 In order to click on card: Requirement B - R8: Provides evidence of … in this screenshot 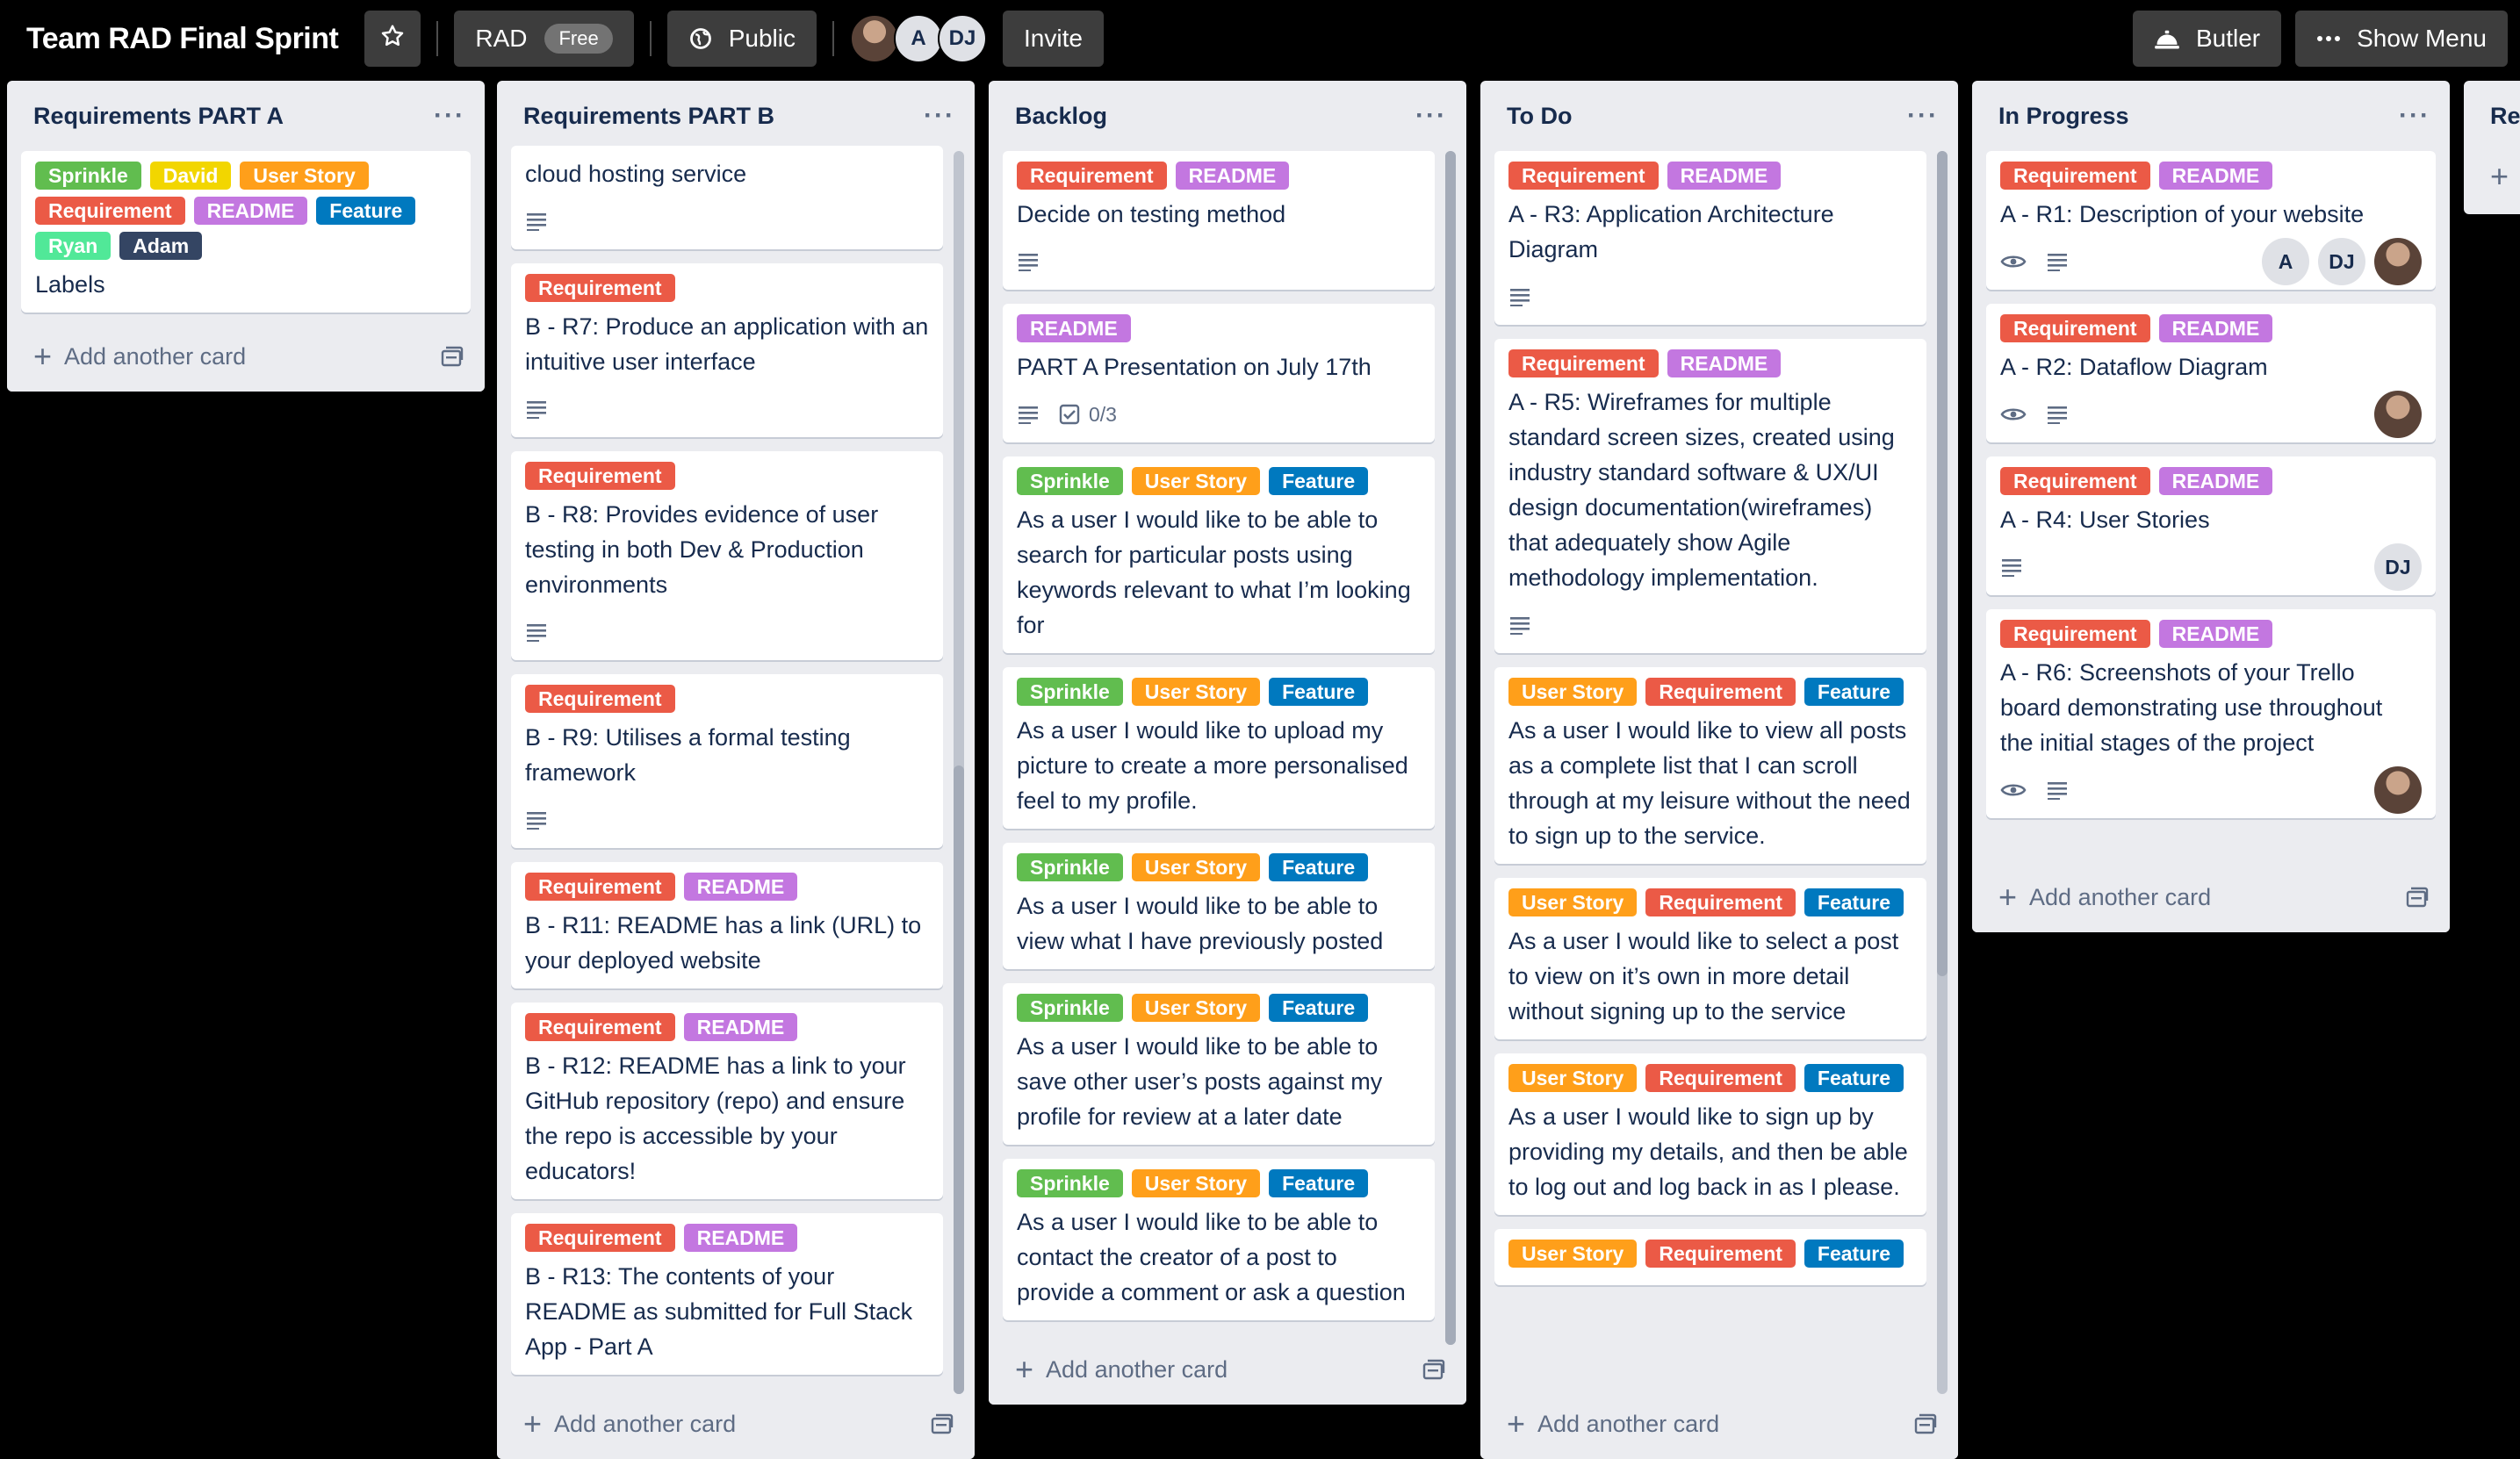, I will do `click(727, 555)`.